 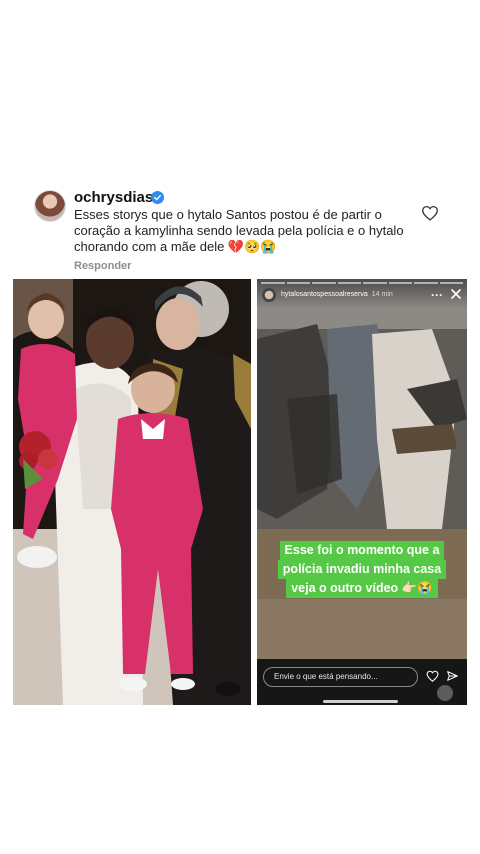 I want to click on story-username-text: hytalosantospessoalreserva, so click(x=324, y=294).